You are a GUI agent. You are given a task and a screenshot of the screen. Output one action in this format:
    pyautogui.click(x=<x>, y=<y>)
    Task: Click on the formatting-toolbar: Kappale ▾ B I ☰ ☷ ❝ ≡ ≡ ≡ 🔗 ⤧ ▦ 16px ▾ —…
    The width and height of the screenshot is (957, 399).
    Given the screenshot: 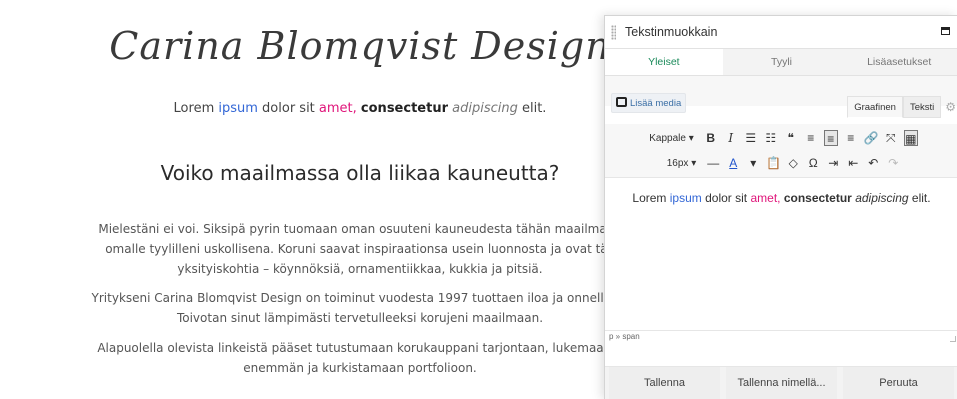 What is the action you would take?
    pyautogui.click(x=781, y=151)
    